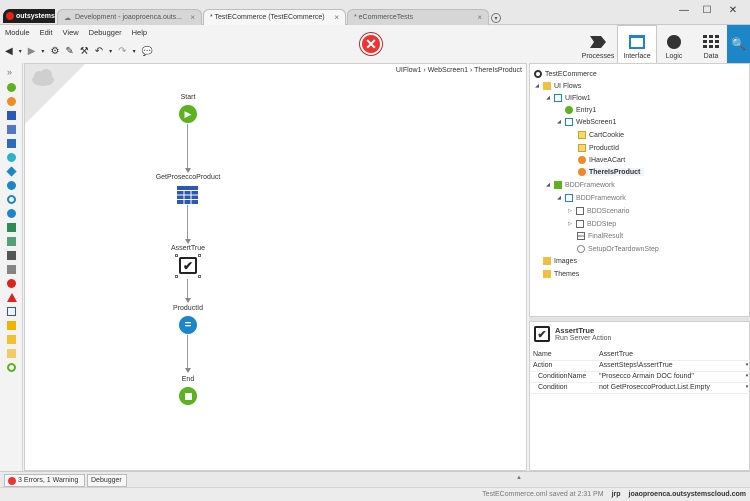 The image size is (750, 501). Describe the element at coordinates (565, 74) in the screenshot. I see `tree-item-module: TestECommerce` at that location.